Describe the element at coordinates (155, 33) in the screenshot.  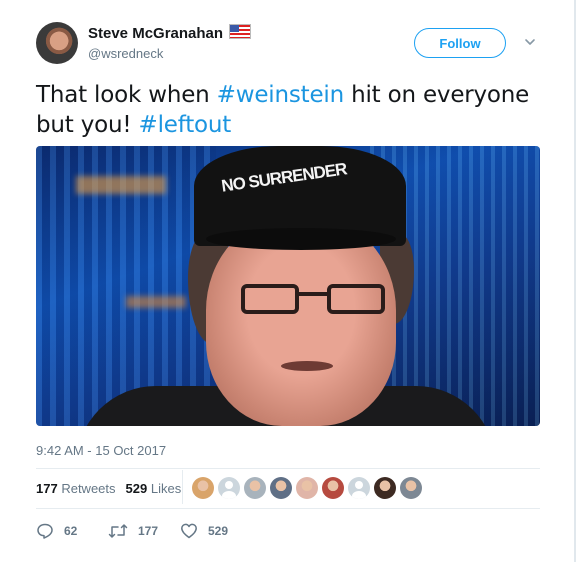
I see `author-name: Steve McGranahan` at that location.